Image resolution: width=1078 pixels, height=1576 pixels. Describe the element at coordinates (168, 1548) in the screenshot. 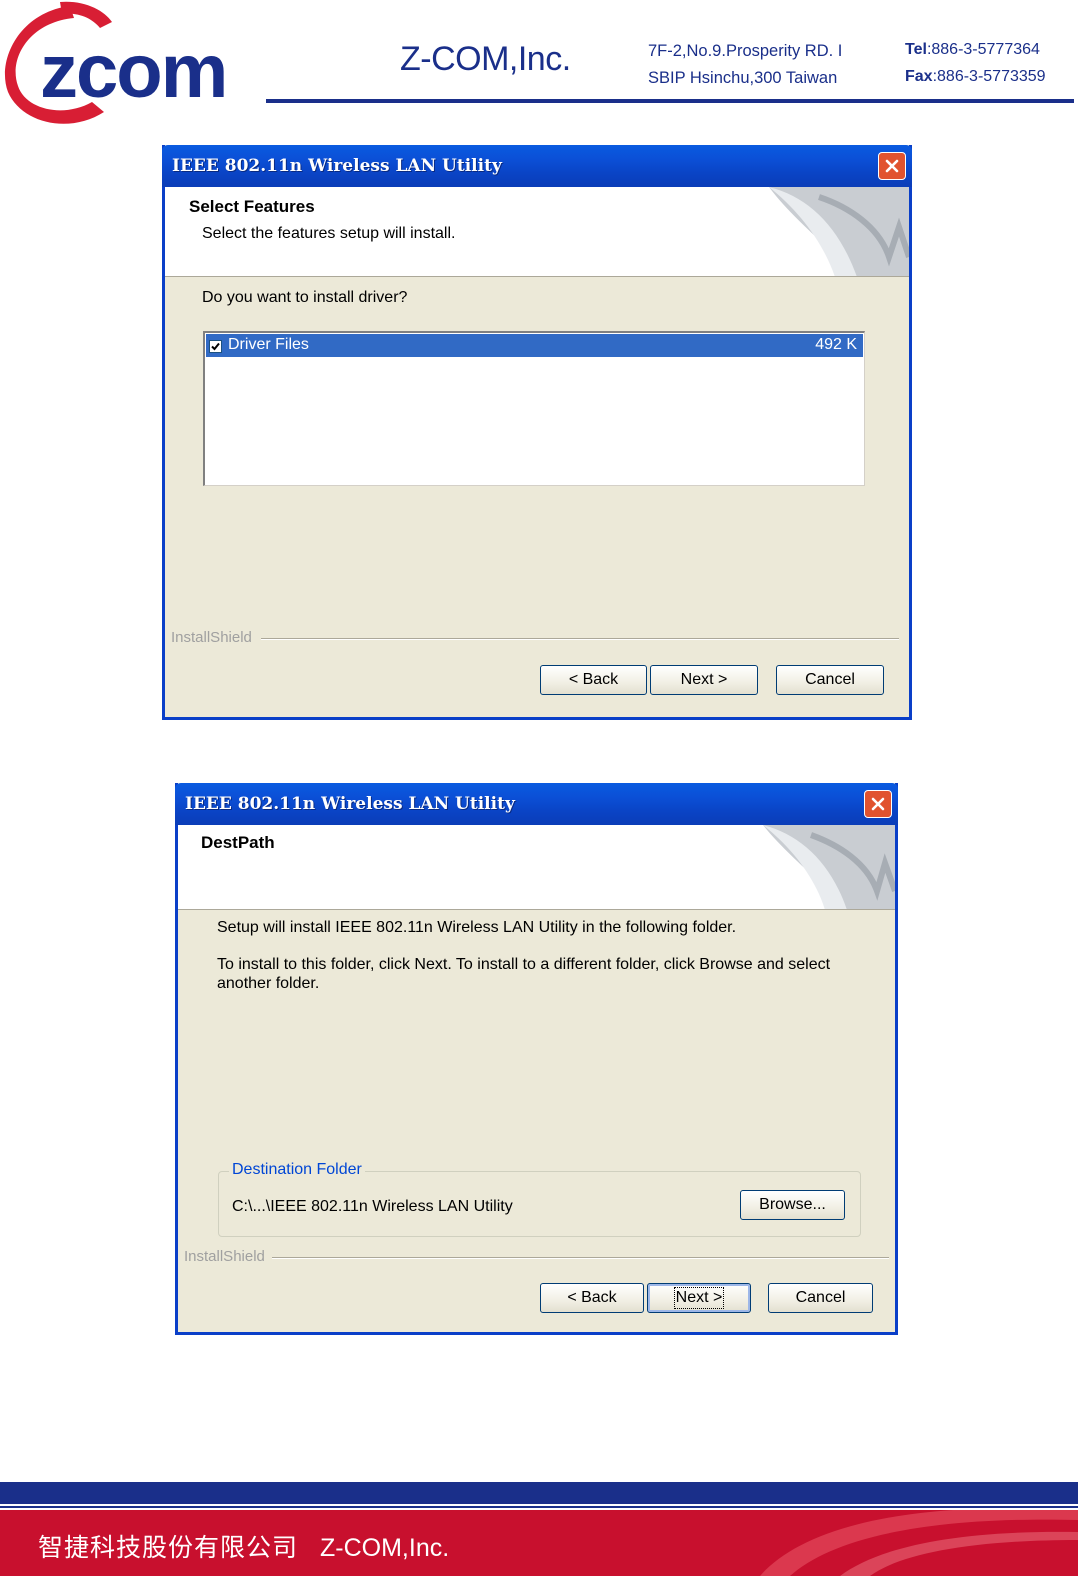

I see `footer-chinese-name: 智捷科技股份有限公司` at that location.